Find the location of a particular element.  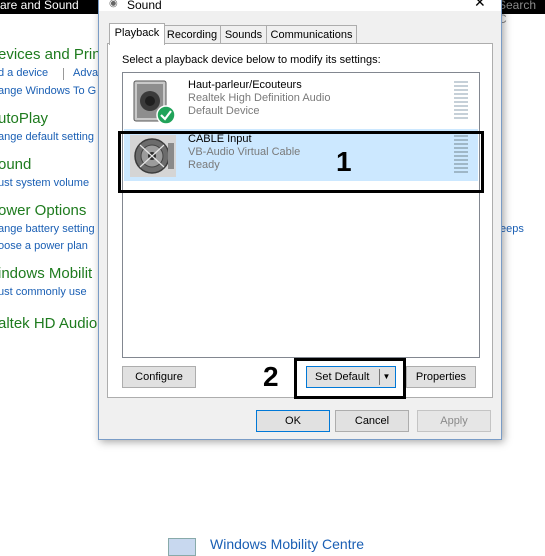

speaker-icon is located at coordinates (153, 102).